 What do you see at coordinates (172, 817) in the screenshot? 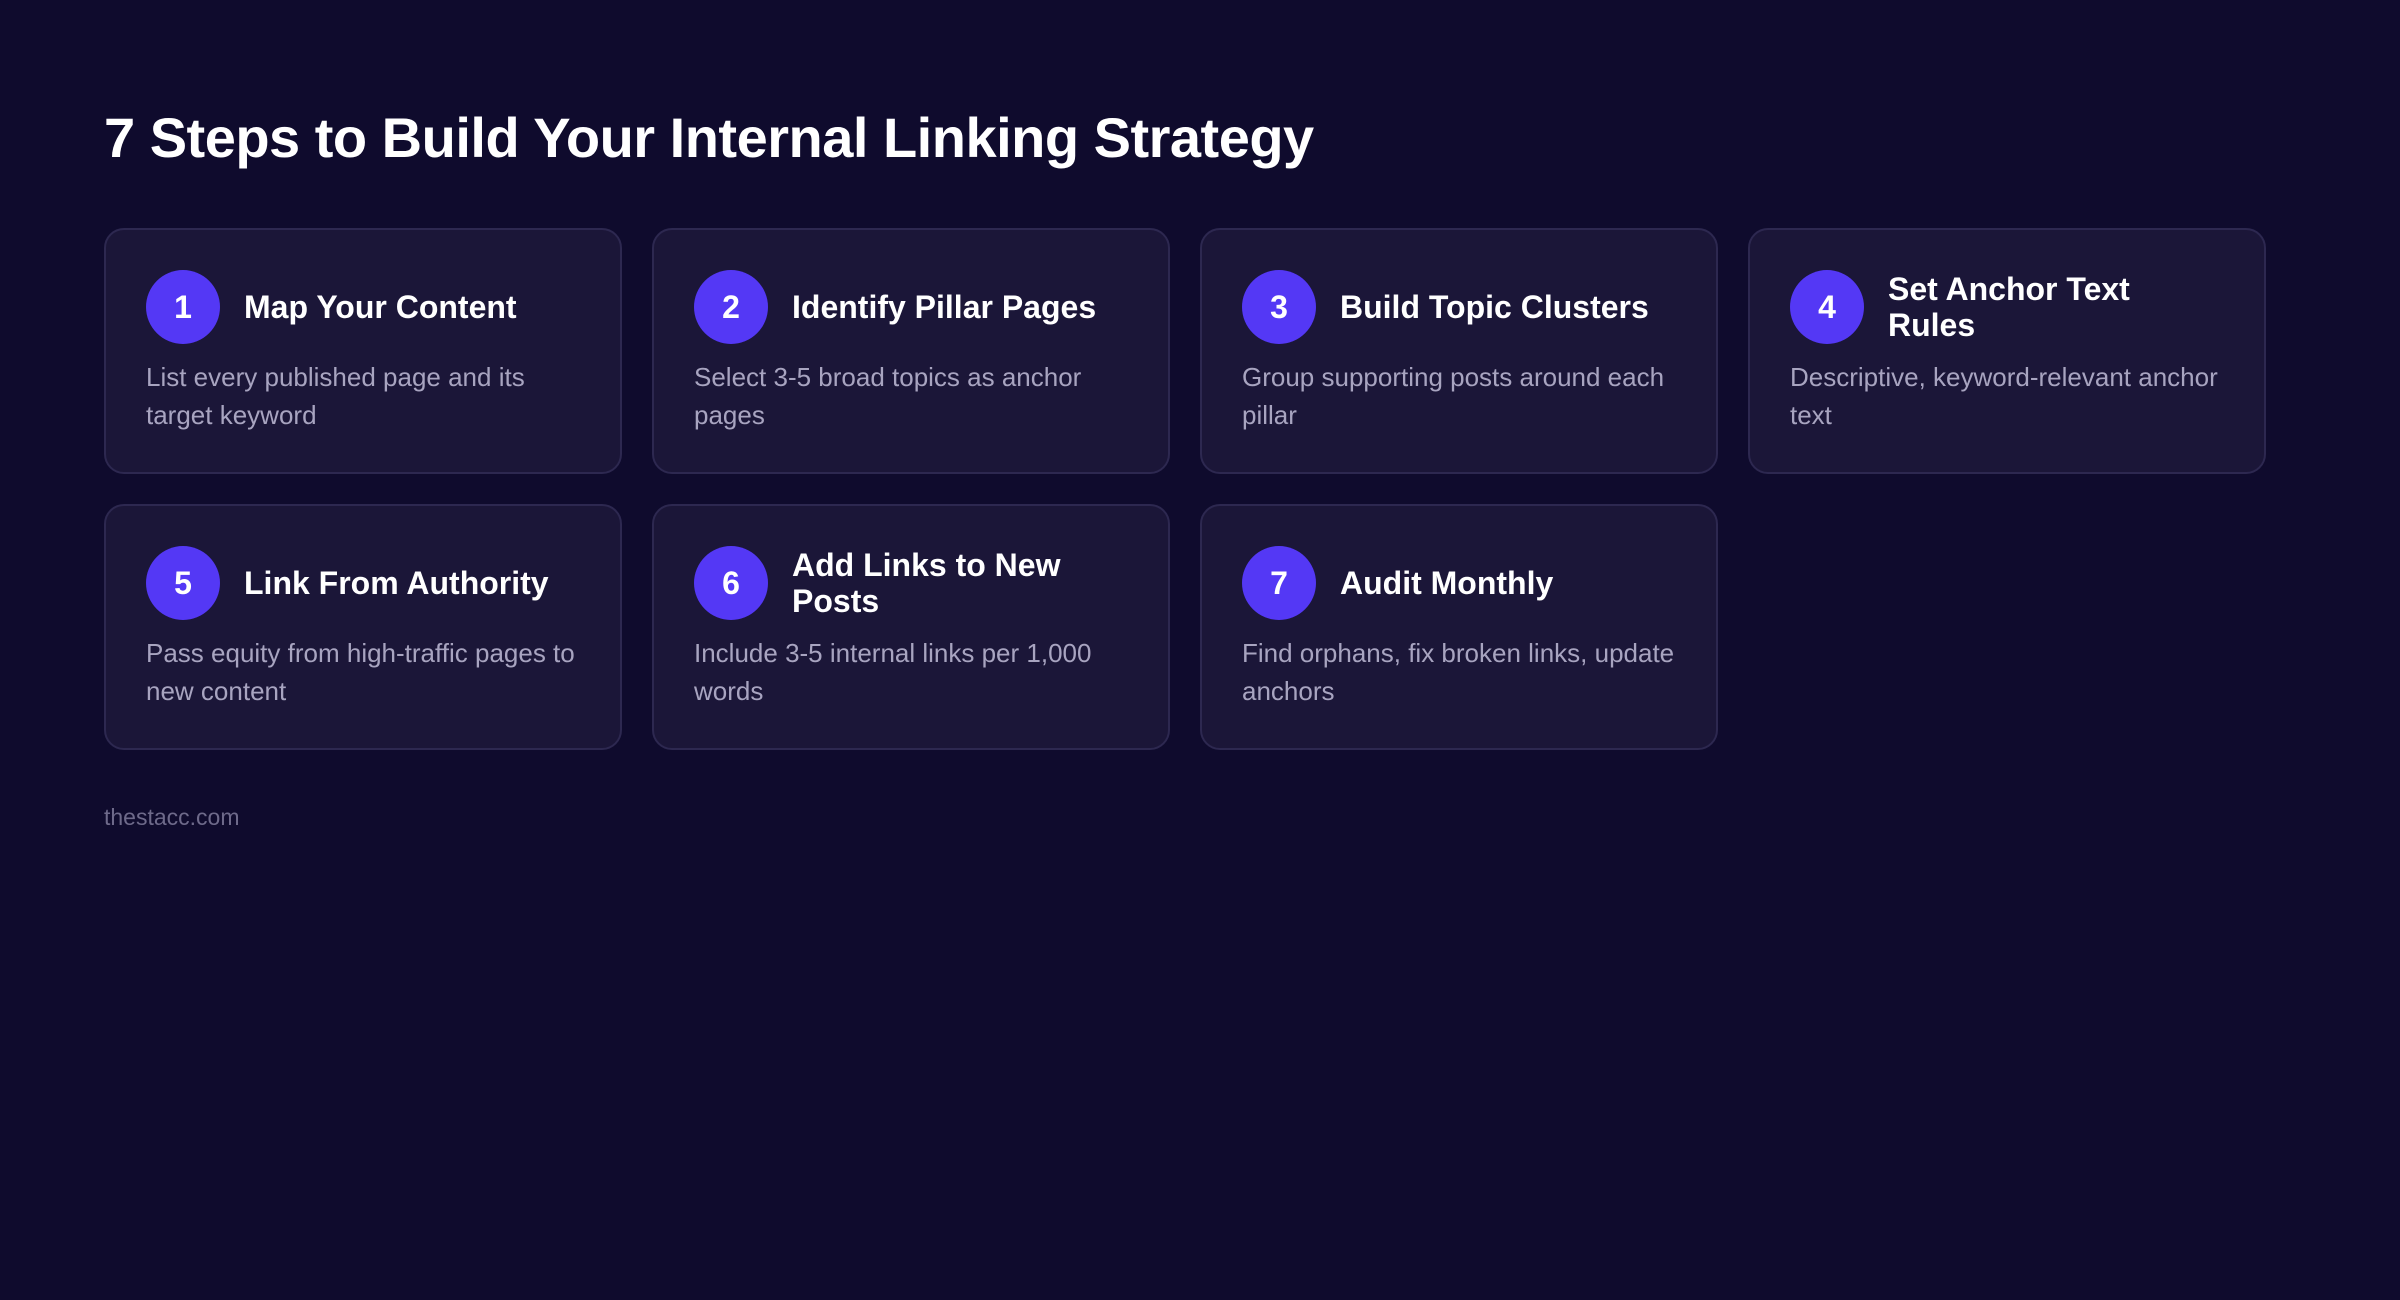
I see `source-credit: thestacc.com` at bounding box center [172, 817].